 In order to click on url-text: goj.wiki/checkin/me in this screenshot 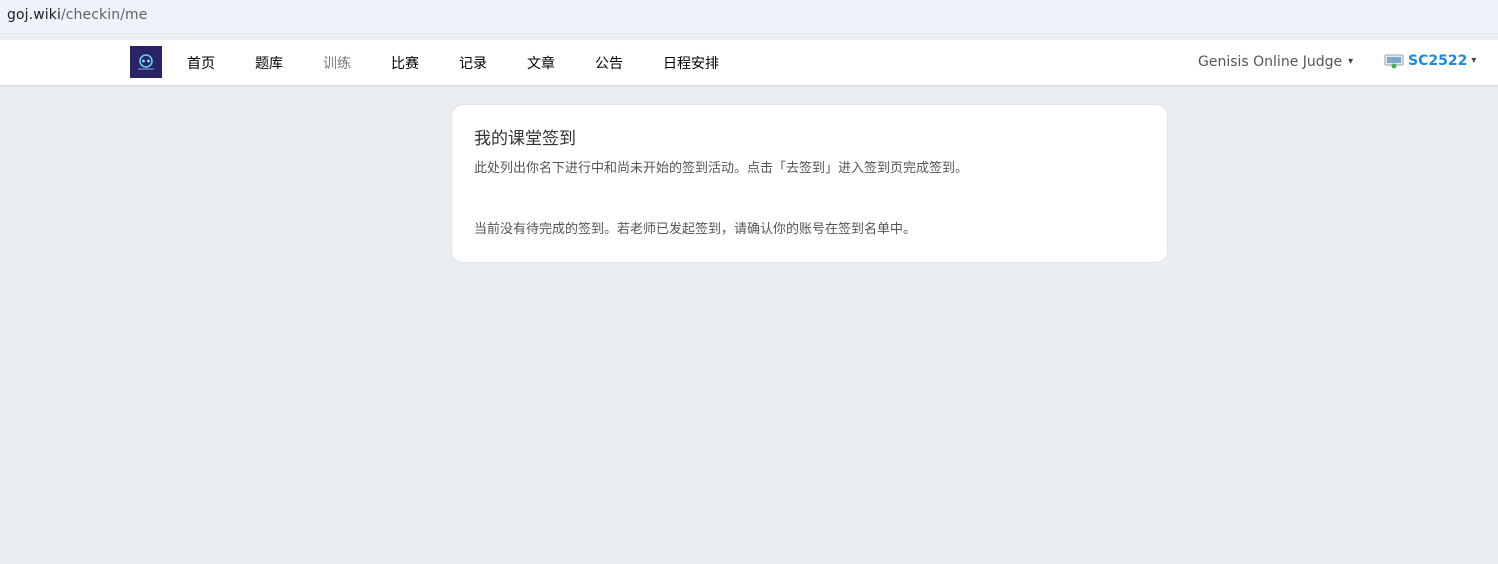, I will do `click(77, 15)`.